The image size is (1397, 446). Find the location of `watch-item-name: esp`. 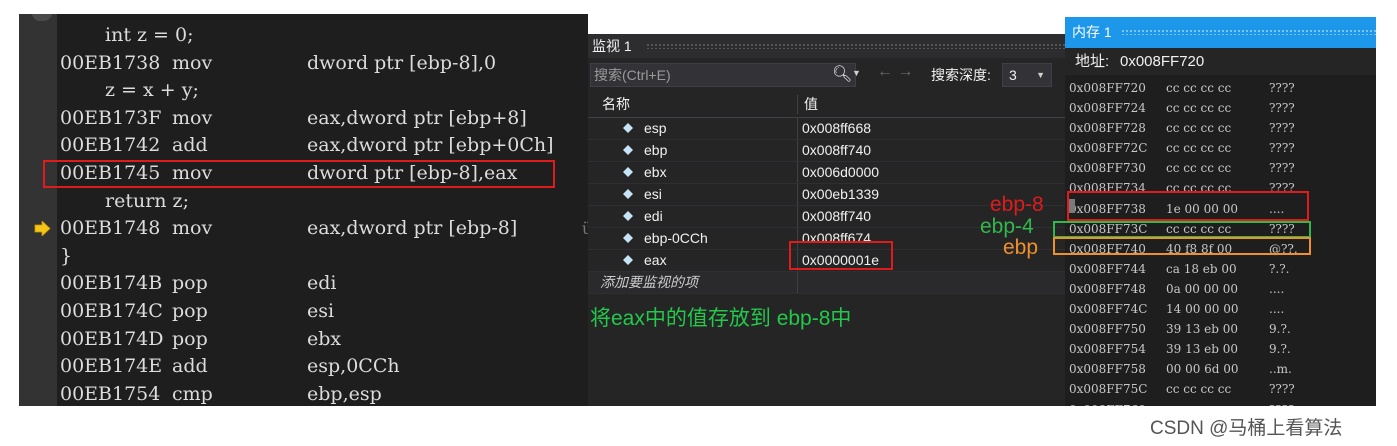

watch-item-name: esp is located at coordinates (655, 128).